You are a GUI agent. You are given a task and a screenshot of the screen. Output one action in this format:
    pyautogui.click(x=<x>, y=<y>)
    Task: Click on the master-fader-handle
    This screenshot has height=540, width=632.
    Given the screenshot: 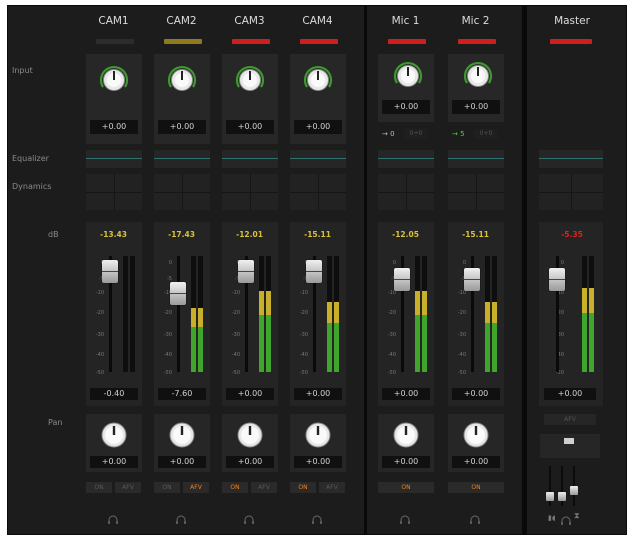 What is the action you would take?
    pyautogui.click(x=557, y=279)
    